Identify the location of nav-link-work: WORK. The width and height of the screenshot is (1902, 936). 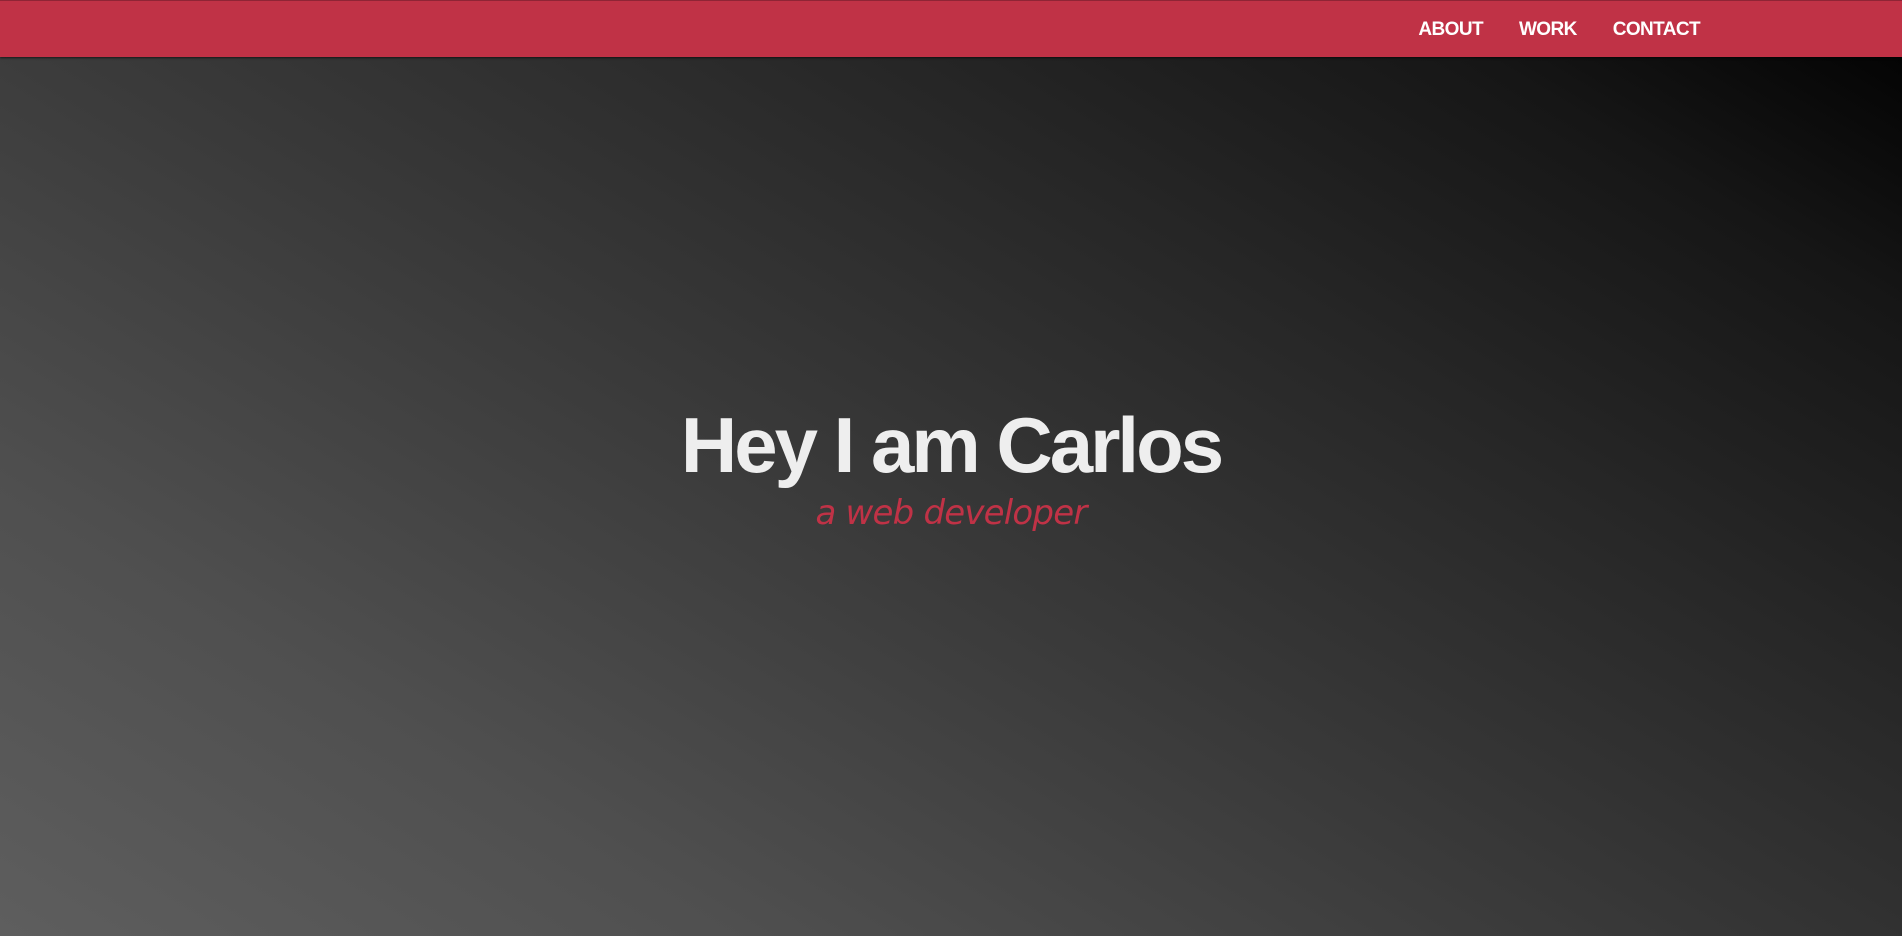
(1548, 30).